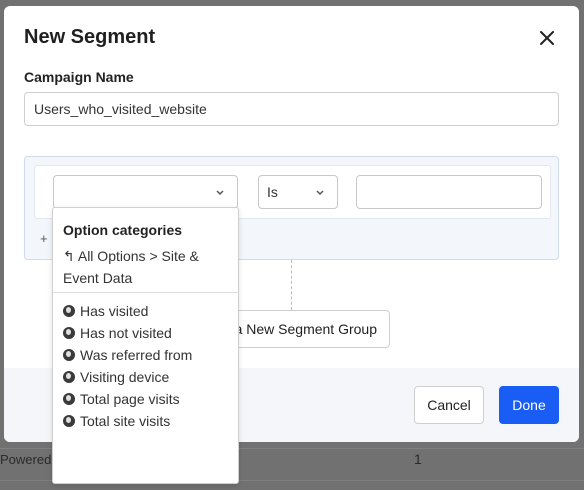 Image resolution: width=584 pixels, height=490 pixels. I want to click on dropdown-option: Has not visited, so click(127, 333).